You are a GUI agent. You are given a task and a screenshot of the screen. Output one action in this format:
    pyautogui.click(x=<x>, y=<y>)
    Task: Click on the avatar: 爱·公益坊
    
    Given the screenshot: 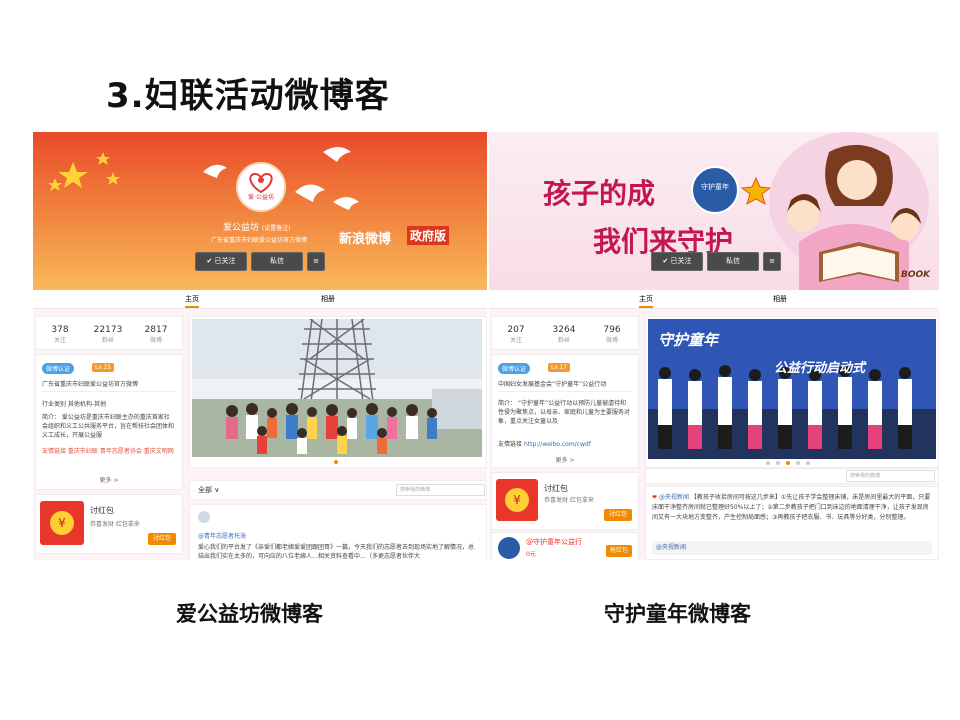 What is the action you would take?
    pyautogui.click(x=261, y=187)
    